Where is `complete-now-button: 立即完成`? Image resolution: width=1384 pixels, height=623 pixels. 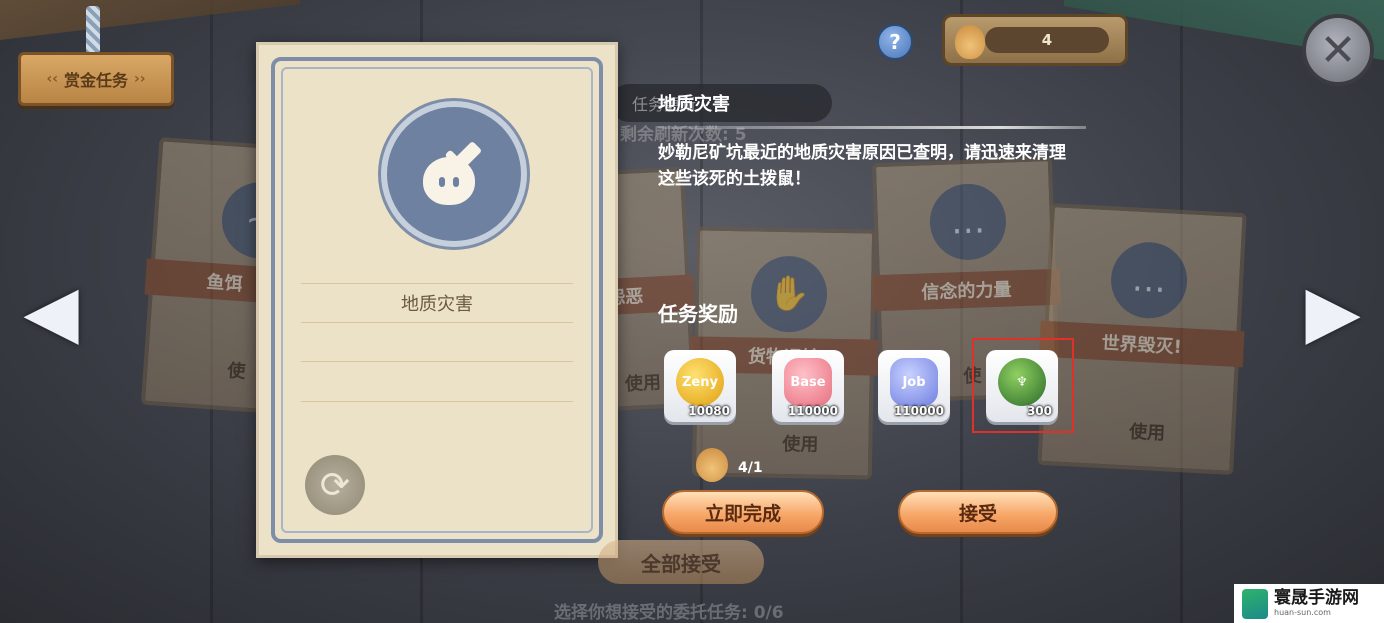 complete-now-button: 立即完成 is located at coordinates (743, 512).